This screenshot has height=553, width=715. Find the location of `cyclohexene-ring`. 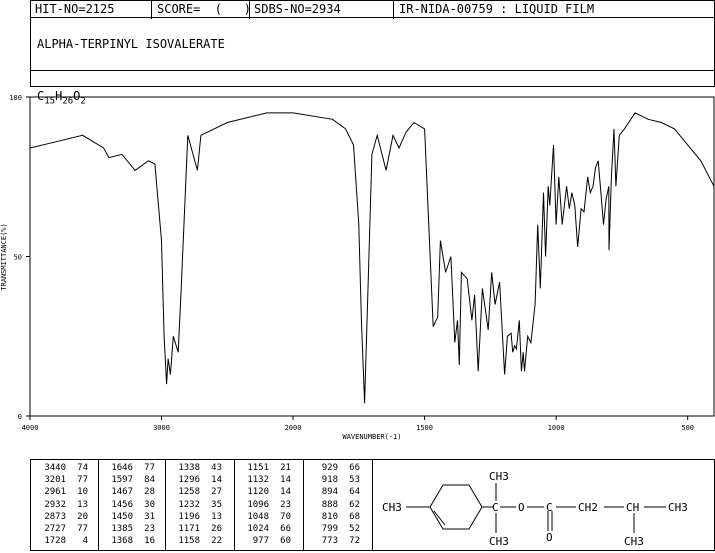

cyclohexene-ring is located at coordinates (456, 507).